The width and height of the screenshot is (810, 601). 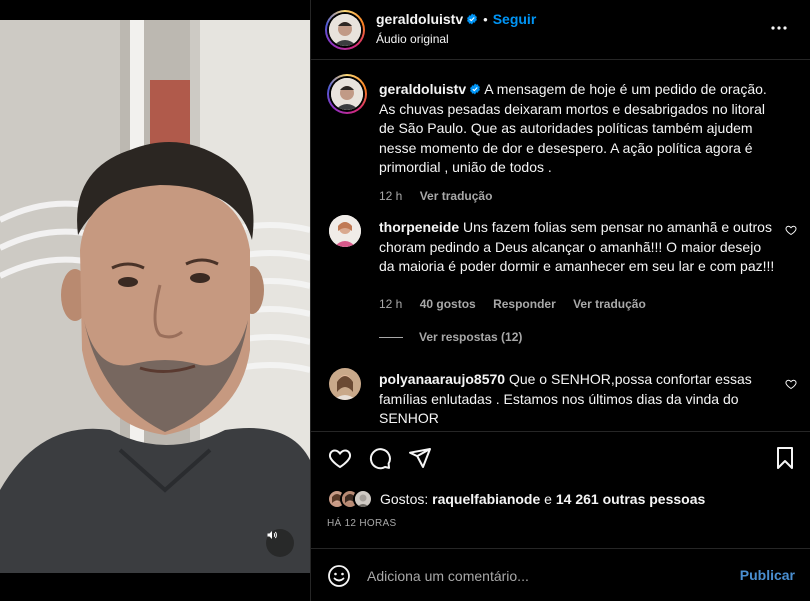 I want to click on view-replies-button: Ver respostas (12), so click(x=450, y=337).